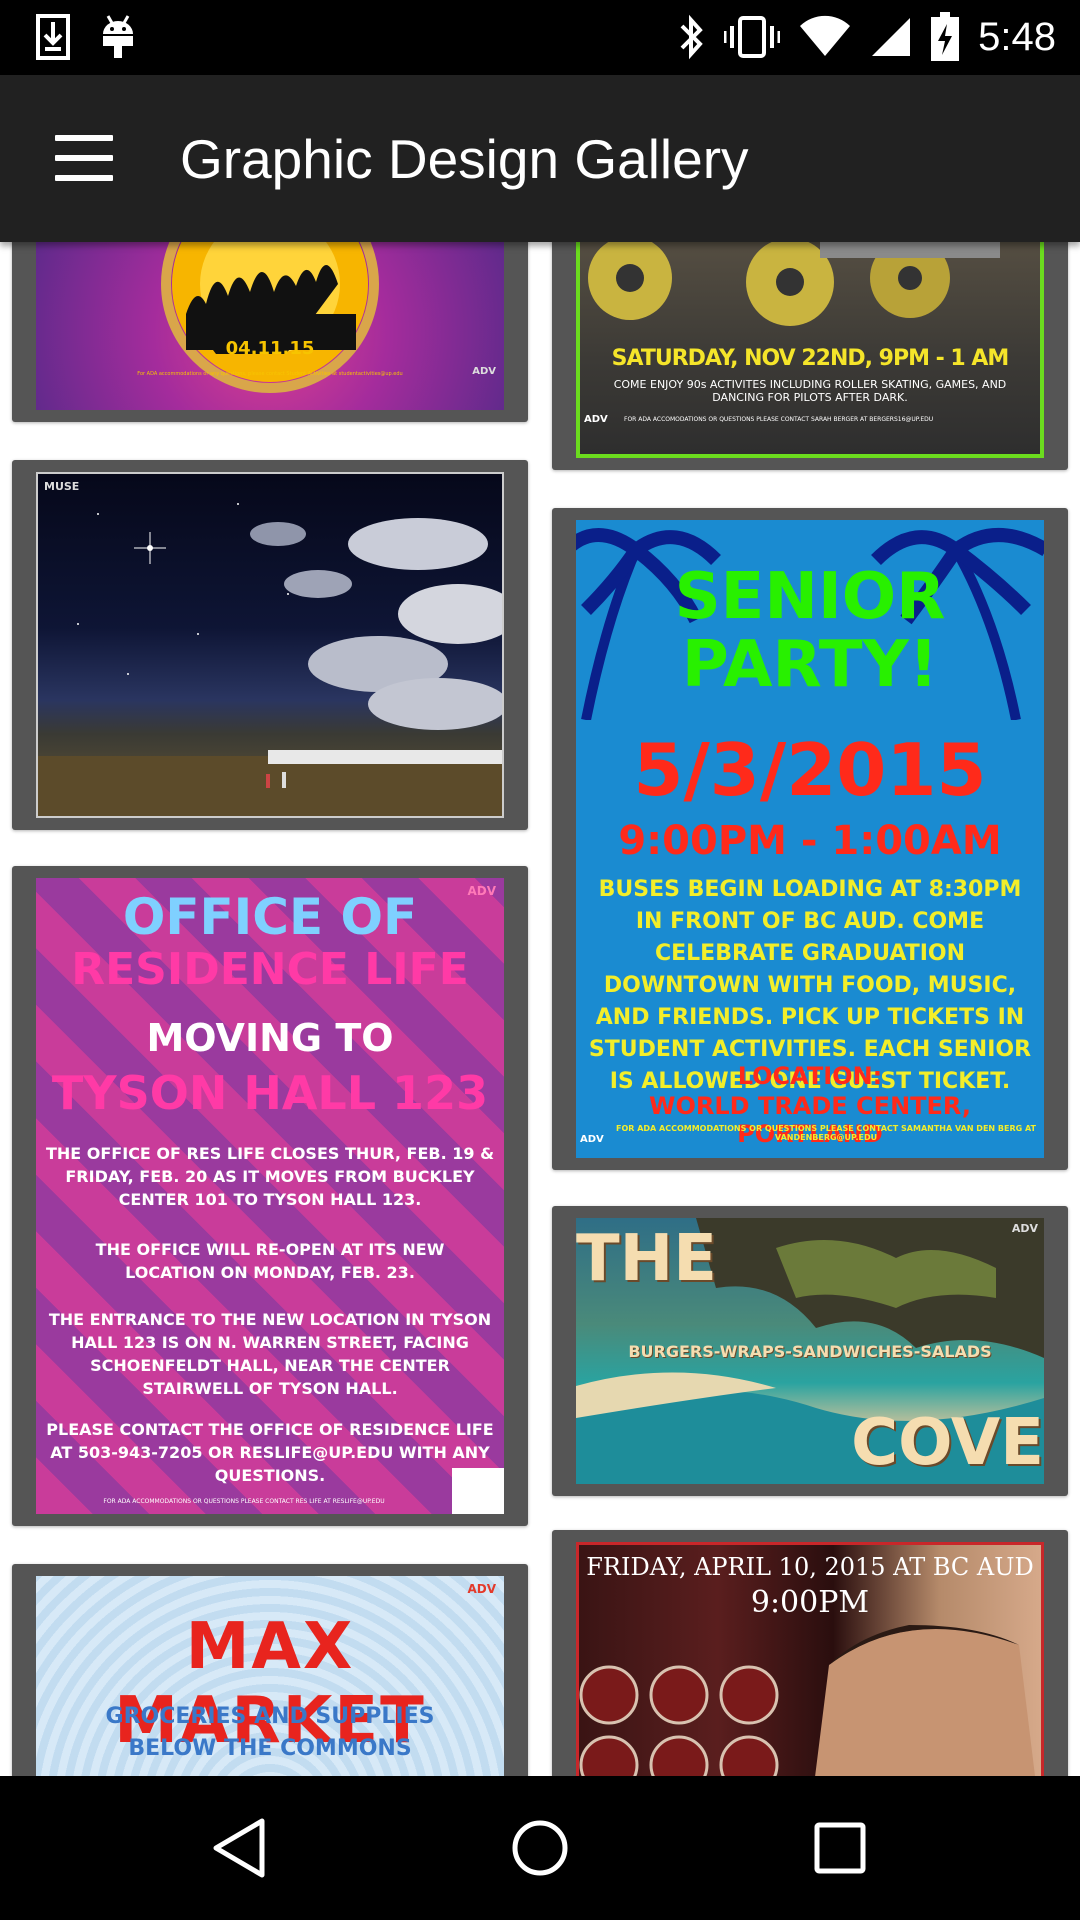  I want to click on residence-corner-box, so click(478, 1491).